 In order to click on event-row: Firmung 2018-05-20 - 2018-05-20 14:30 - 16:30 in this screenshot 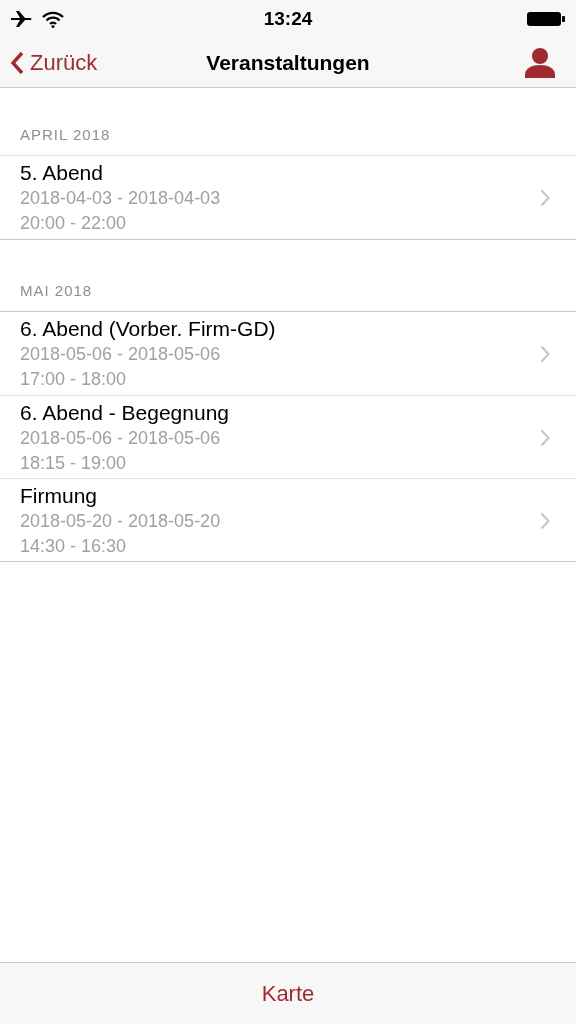, I will do `click(288, 519)`.